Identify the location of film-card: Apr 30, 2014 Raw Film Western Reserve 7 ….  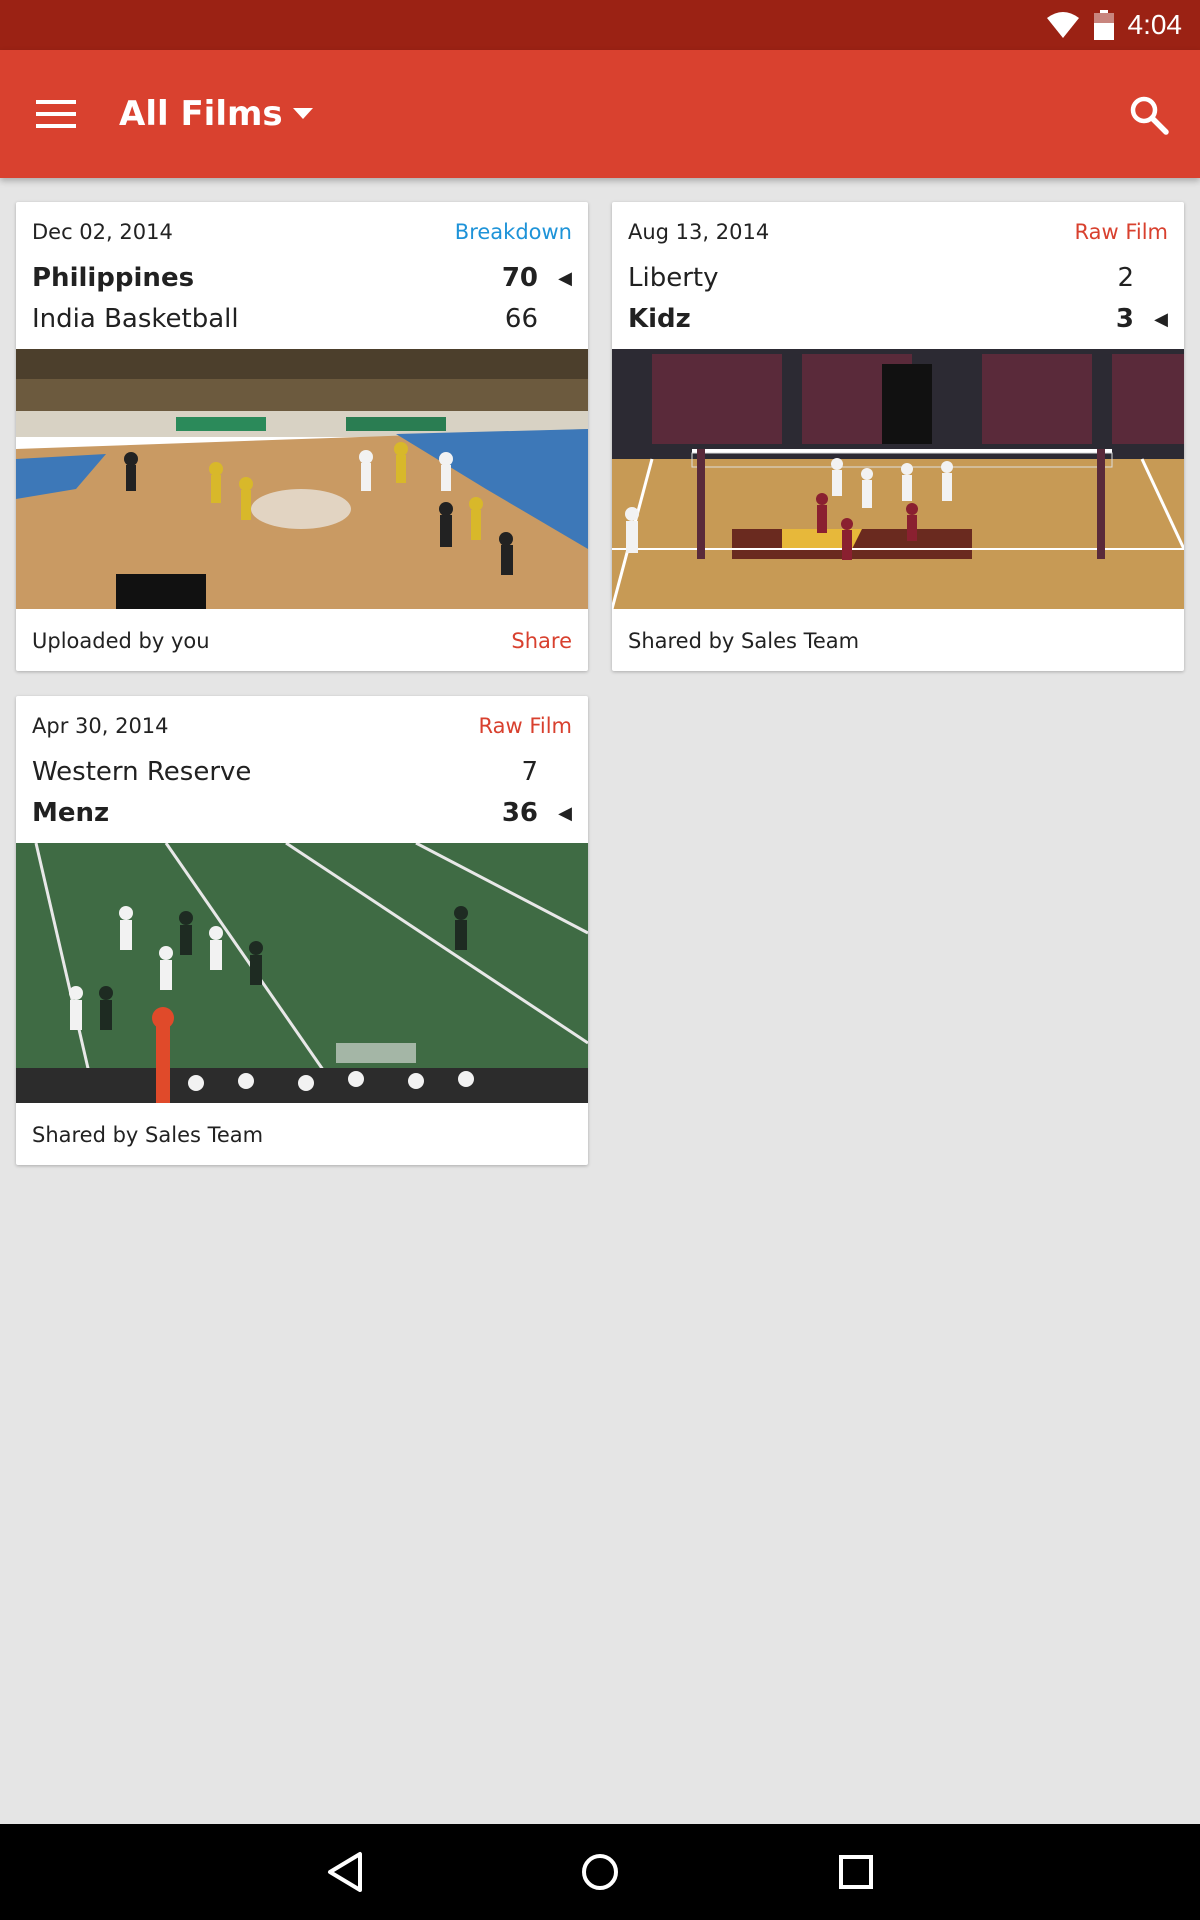
(302, 930).